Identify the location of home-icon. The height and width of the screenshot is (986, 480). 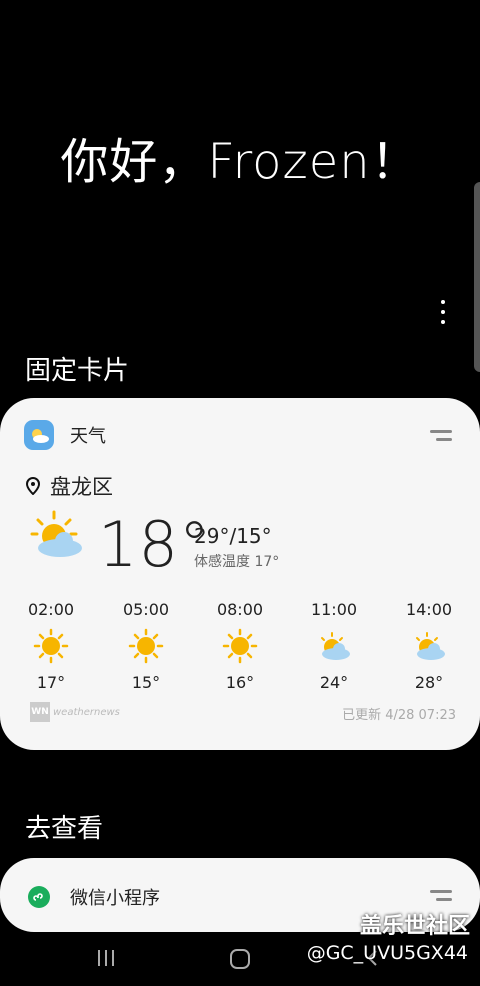
(240, 959).